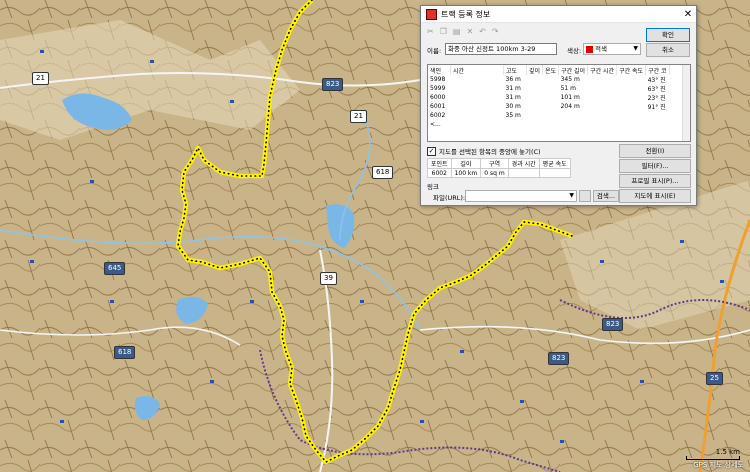 This screenshot has height=472, width=750. What do you see at coordinates (449, 198) in the screenshot?
I see `file-url-label: 파일(URL):` at bounding box center [449, 198].